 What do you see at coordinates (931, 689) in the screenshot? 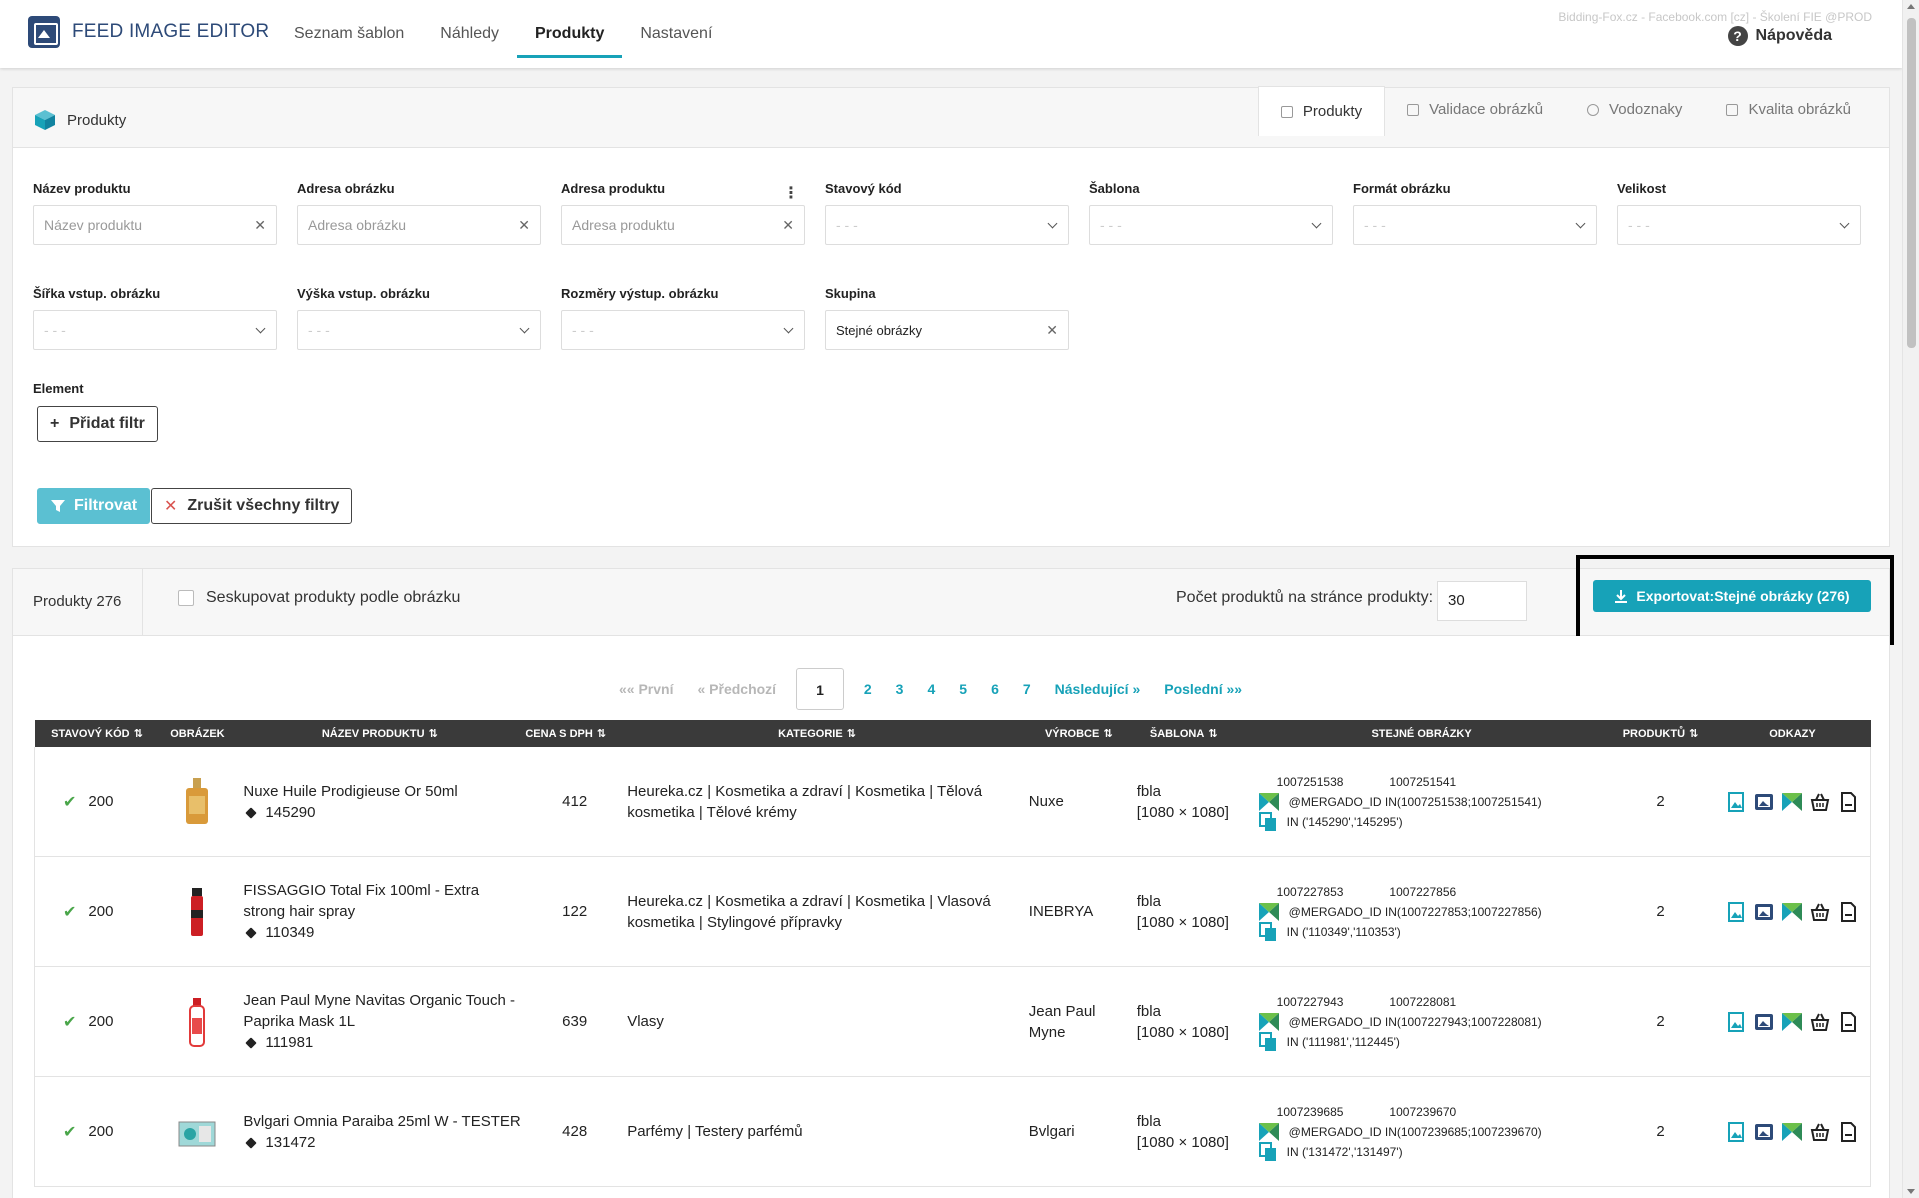
I see `pager-page-4: 4` at bounding box center [931, 689].